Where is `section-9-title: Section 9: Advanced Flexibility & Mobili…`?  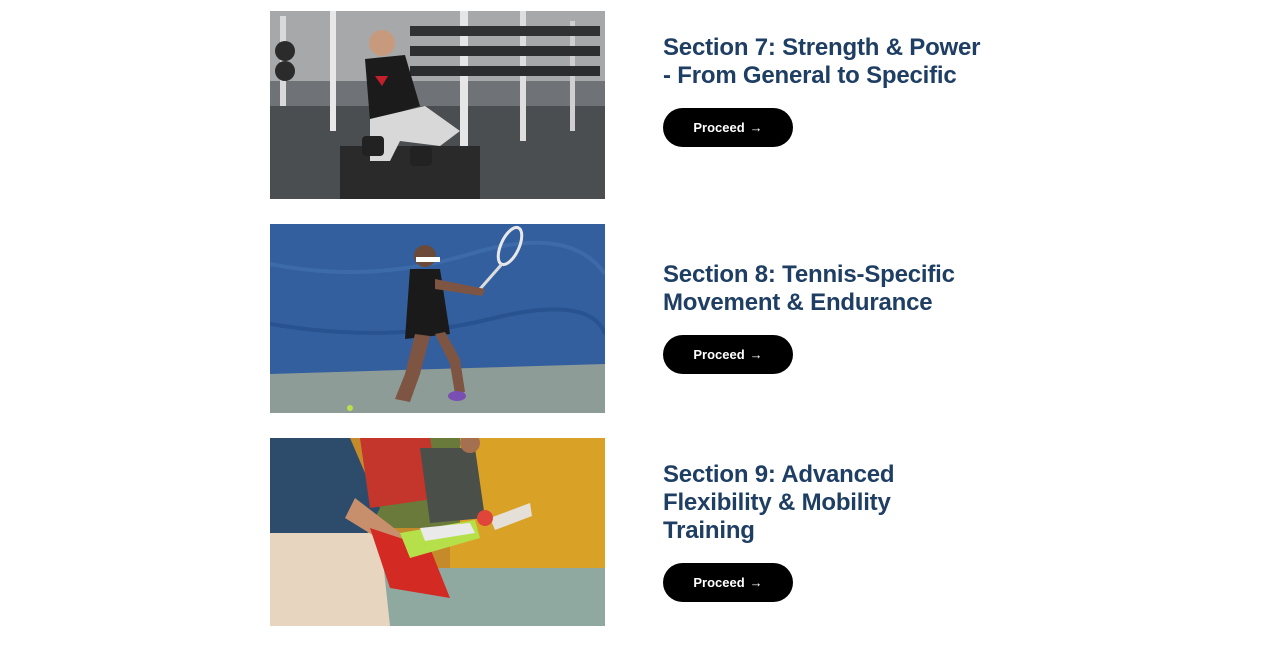 section-9-title: Section 9: Advanced Flexibility & Mobili… is located at coordinates (823, 503).